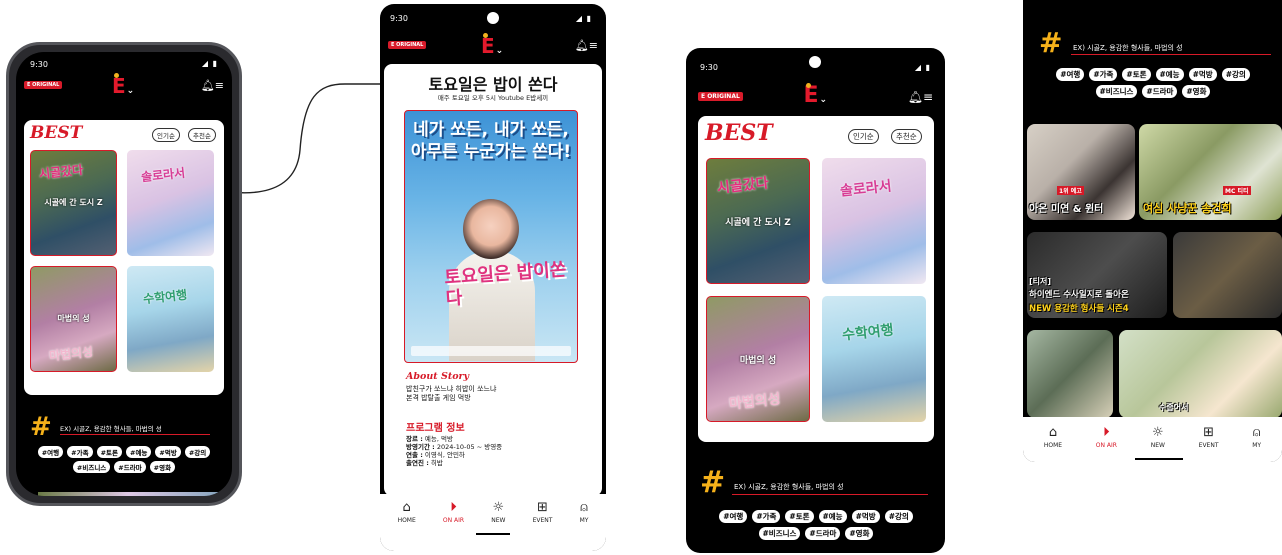 The image size is (1282, 555). What do you see at coordinates (420, 447) in the screenshot?
I see `info-key: 방영기간 :` at bounding box center [420, 447].